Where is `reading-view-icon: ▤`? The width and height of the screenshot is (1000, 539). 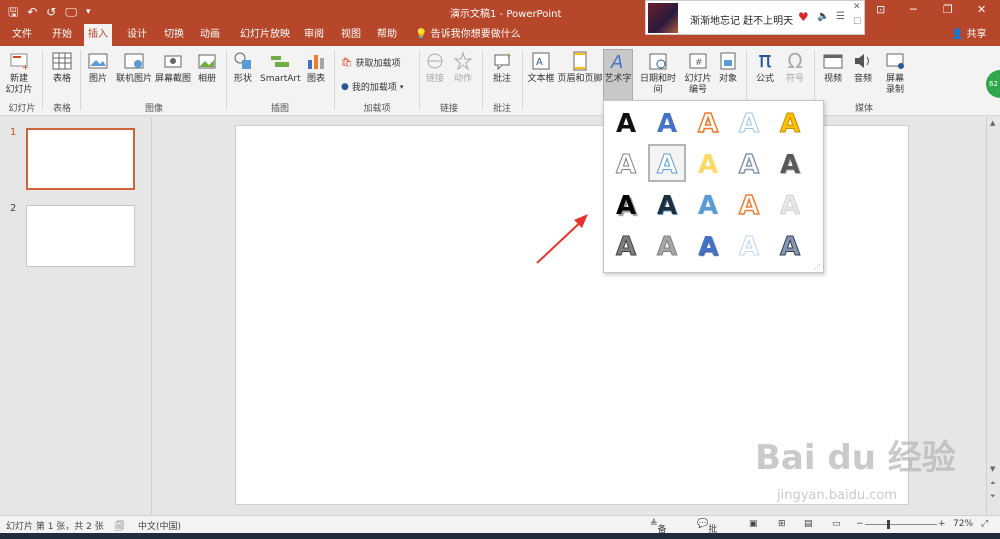
reading-view-icon: ▤ is located at coordinates (808, 524).